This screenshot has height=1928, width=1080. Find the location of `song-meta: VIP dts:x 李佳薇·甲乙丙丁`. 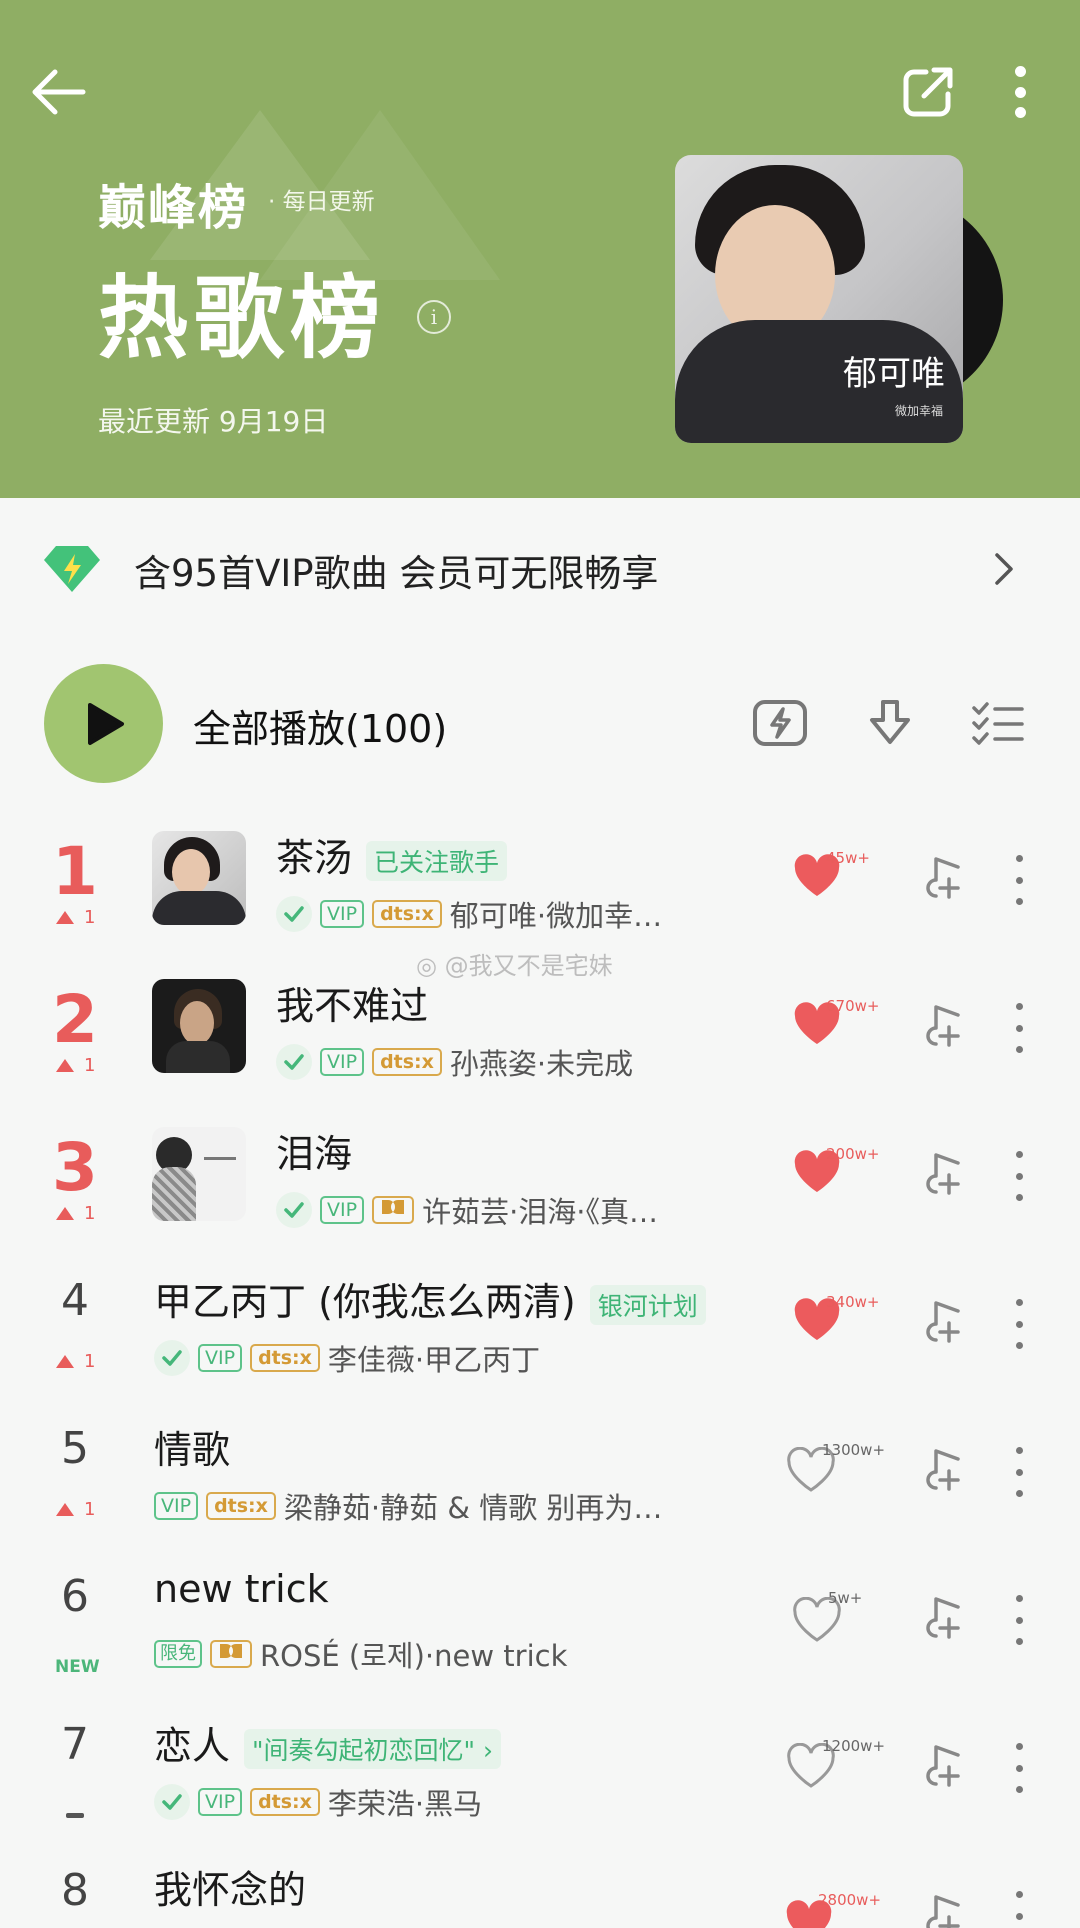

song-meta: VIP dts:x 李佳薇·甲乙丙丁 is located at coordinates (347, 1358).